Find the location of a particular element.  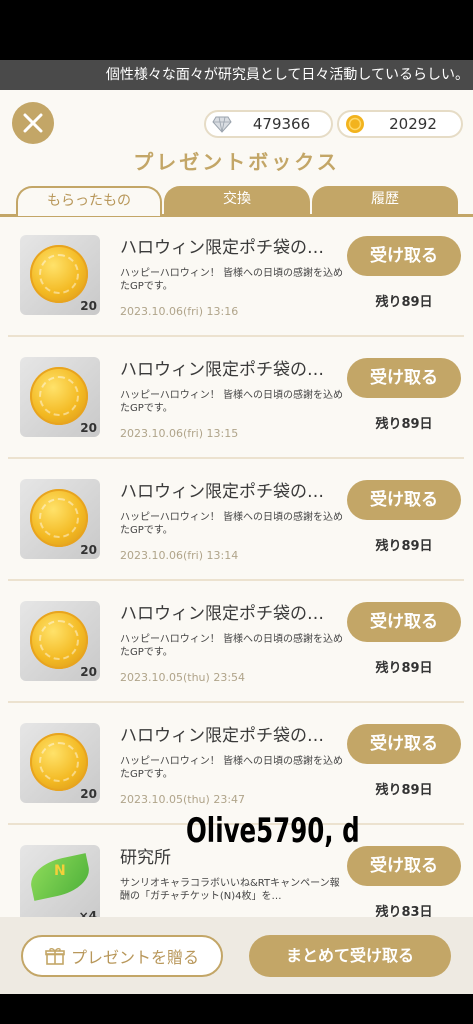

item-date: 2023.10.06(fri) 13:16 is located at coordinates (179, 311).